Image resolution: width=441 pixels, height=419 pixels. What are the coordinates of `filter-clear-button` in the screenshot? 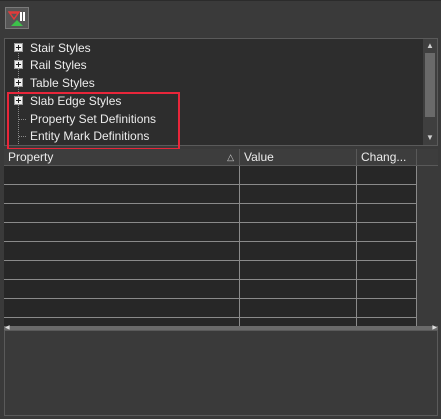 It's located at (17, 18).